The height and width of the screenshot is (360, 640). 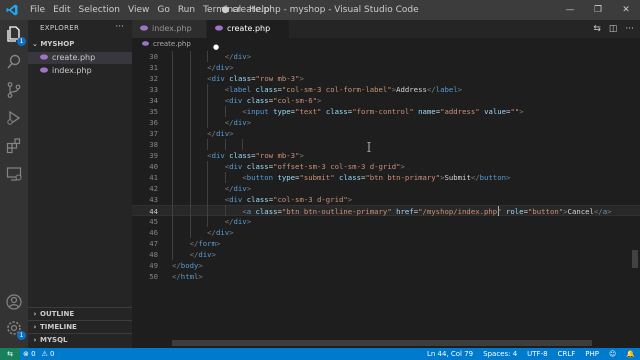 I want to click on line-number: 37, so click(x=153, y=133).